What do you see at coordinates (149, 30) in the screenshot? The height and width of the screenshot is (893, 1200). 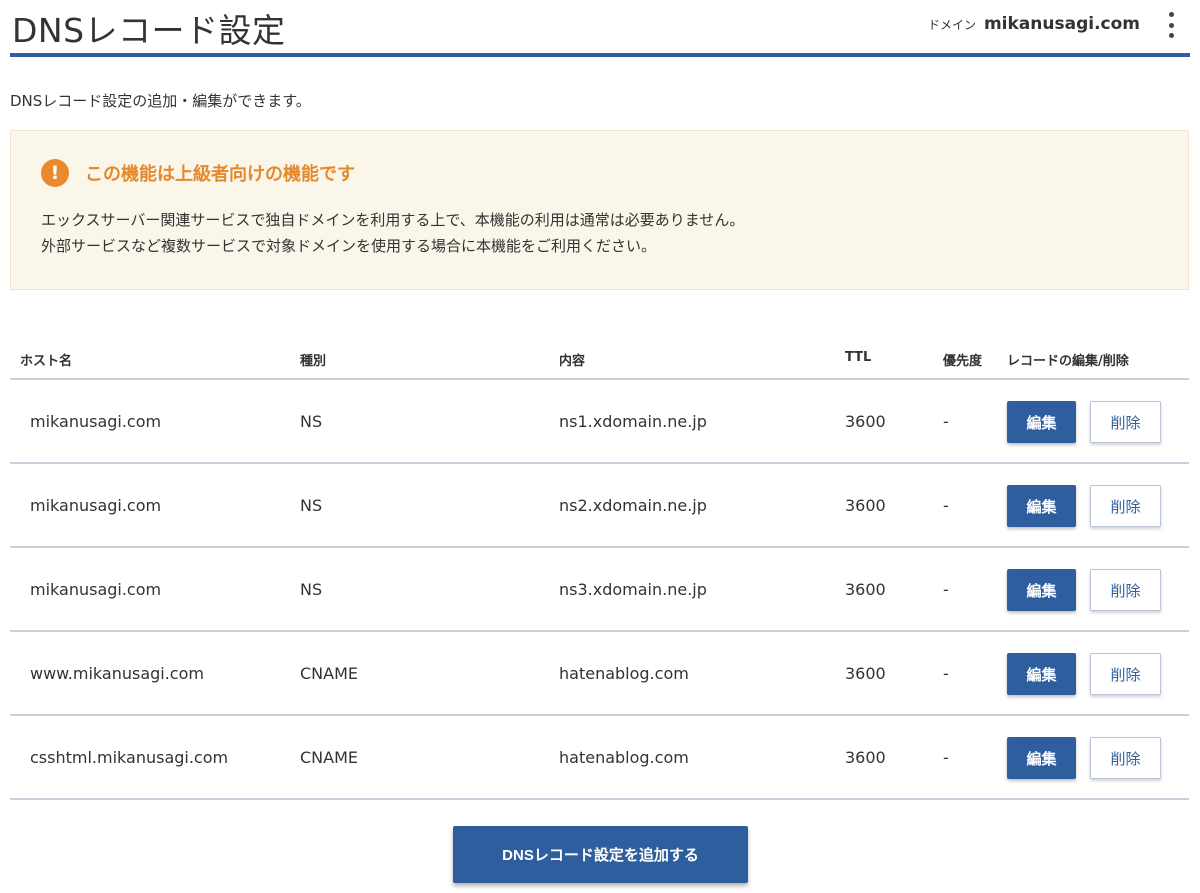 I see `page-title: DNSレコード設定` at bounding box center [149, 30].